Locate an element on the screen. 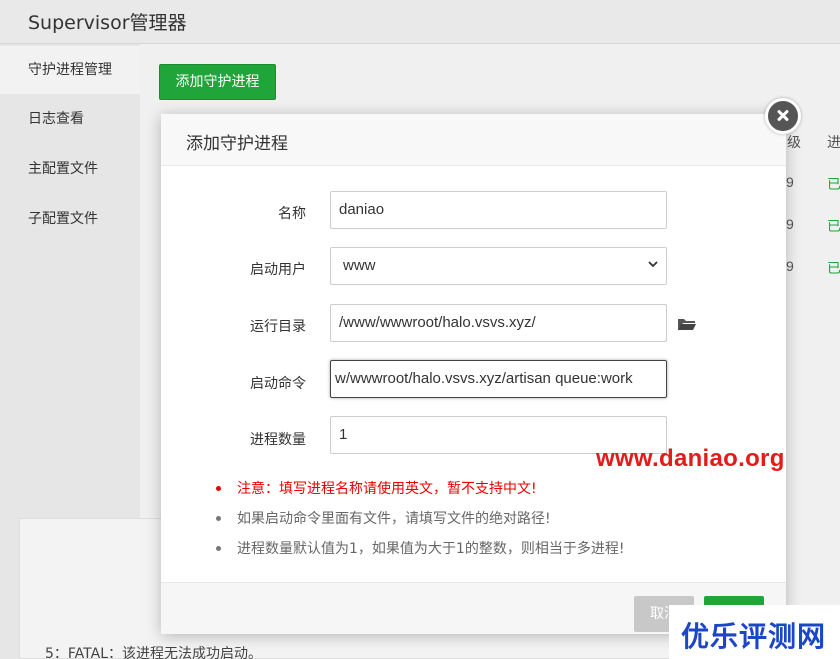 The width and height of the screenshot is (840, 659). folder-open-icon is located at coordinates (687, 324).